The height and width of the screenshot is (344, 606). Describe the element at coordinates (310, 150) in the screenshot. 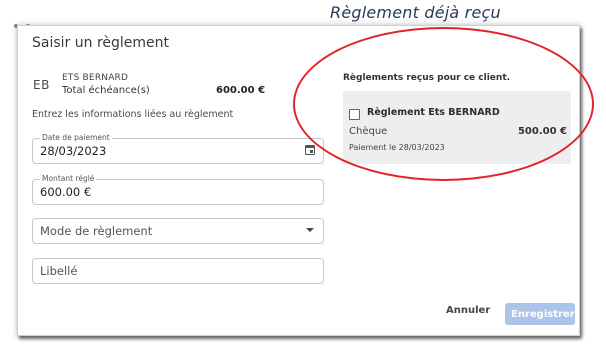

I see `calendar-icon` at that location.